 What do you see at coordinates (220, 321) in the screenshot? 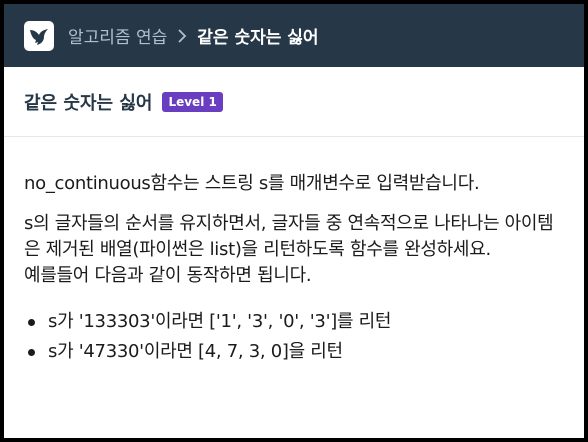
I see `example-text: s가 '133303'이라면 ['1', '3', '0', '3']를 리턴` at bounding box center [220, 321].